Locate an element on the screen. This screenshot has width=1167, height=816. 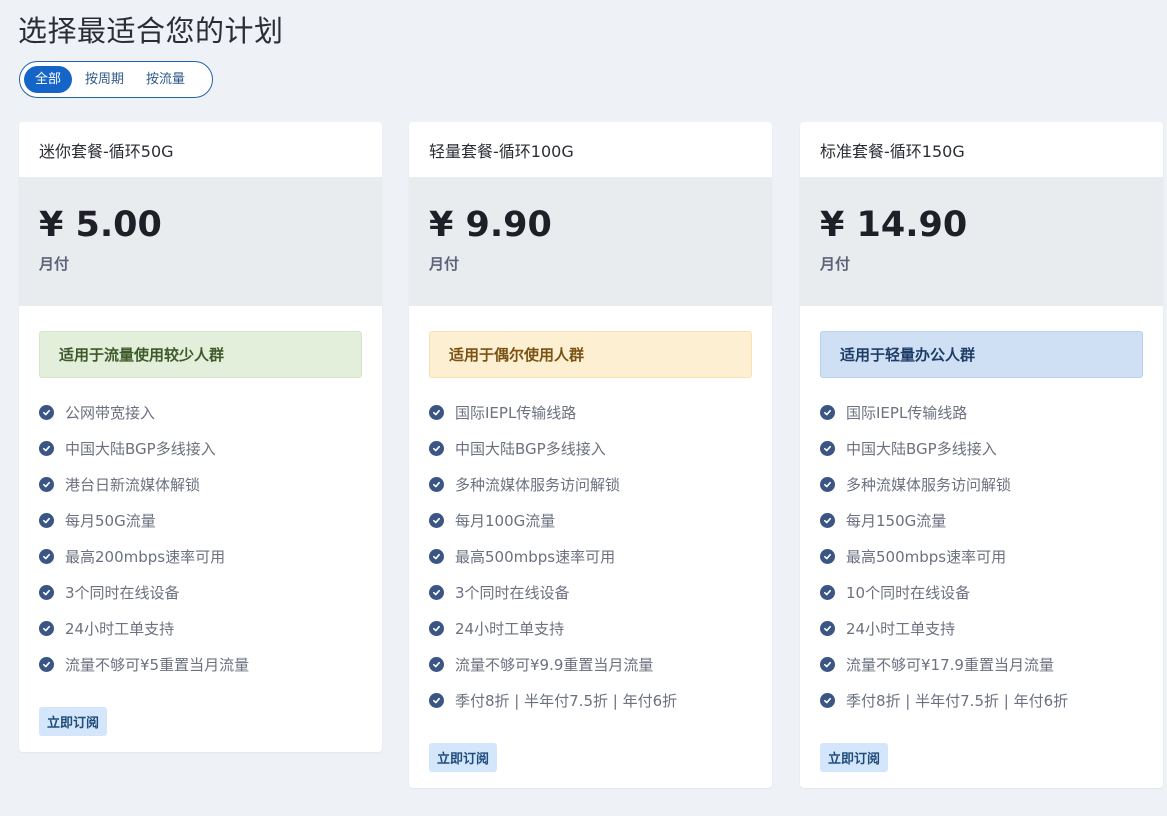
feature-item: 港台日新流媒体解锁 is located at coordinates (200, 484).